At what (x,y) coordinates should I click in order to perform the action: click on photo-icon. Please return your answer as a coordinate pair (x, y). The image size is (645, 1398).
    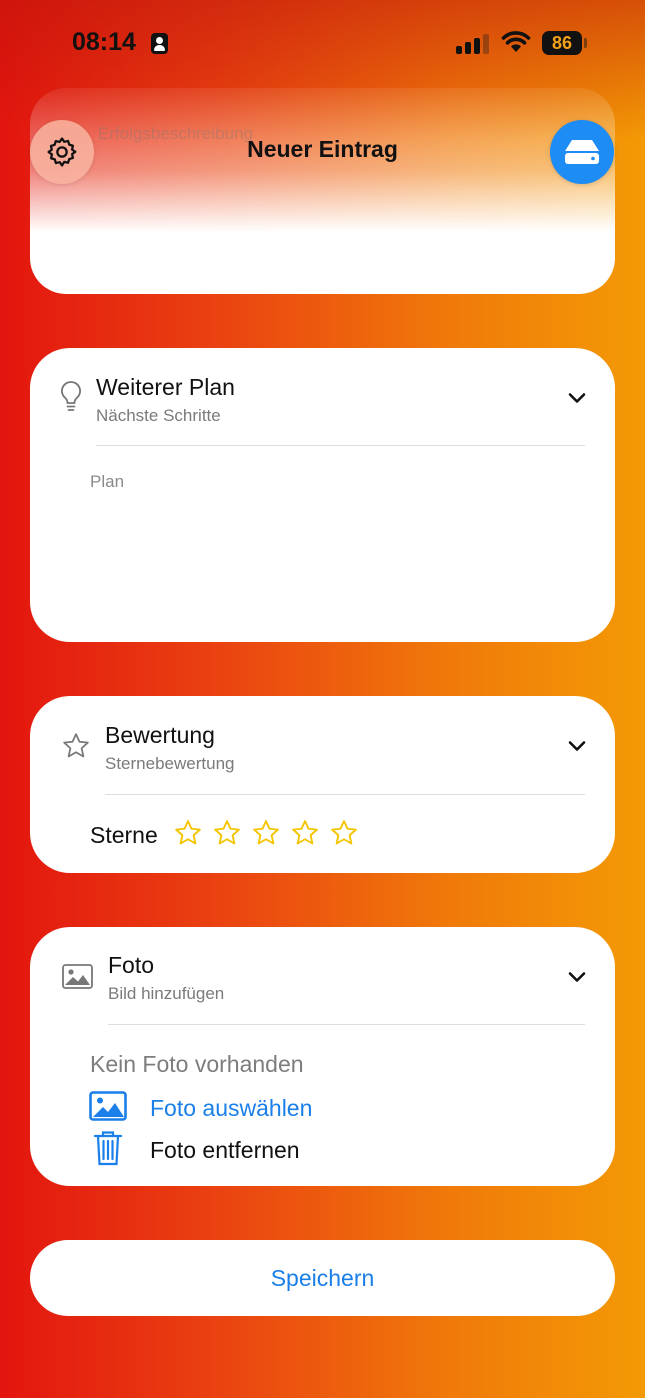
    Looking at the image, I should click on (77, 976).